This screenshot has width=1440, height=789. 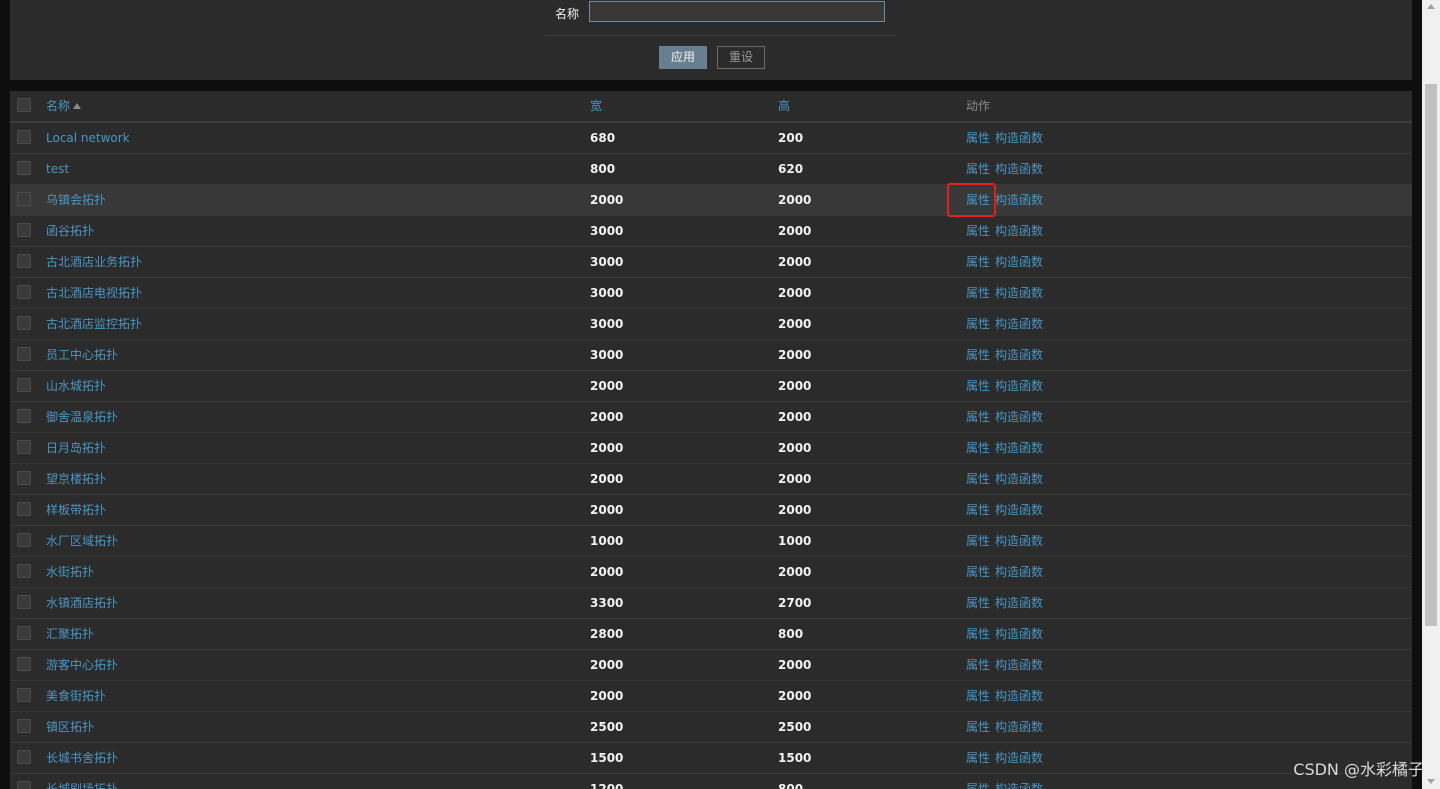 What do you see at coordinates (737, 11) in the screenshot?
I see `filter-name-input` at bounding box center [737, 11].